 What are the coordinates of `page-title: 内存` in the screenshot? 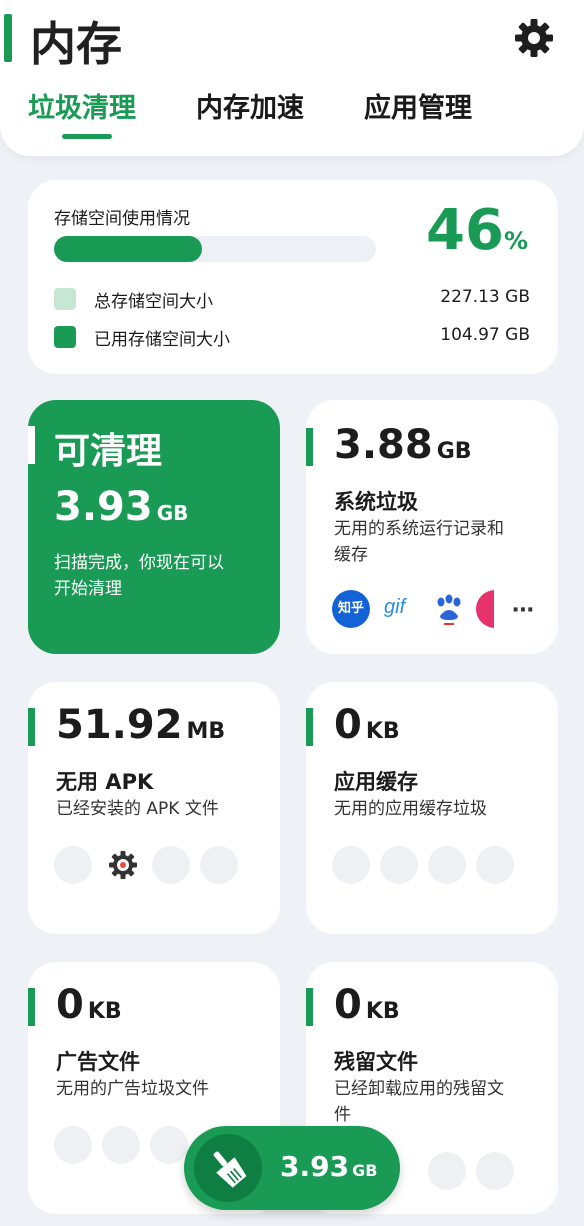 It's located at (76, 44).